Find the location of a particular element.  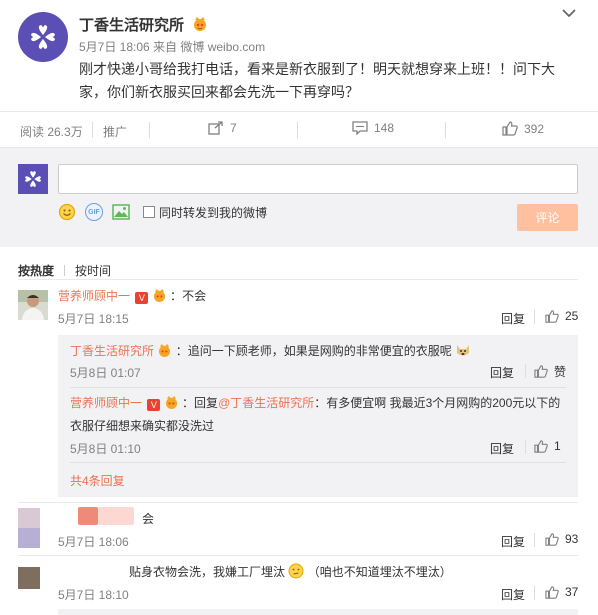

comment-sep: ： is located at coordinates (176, 296).